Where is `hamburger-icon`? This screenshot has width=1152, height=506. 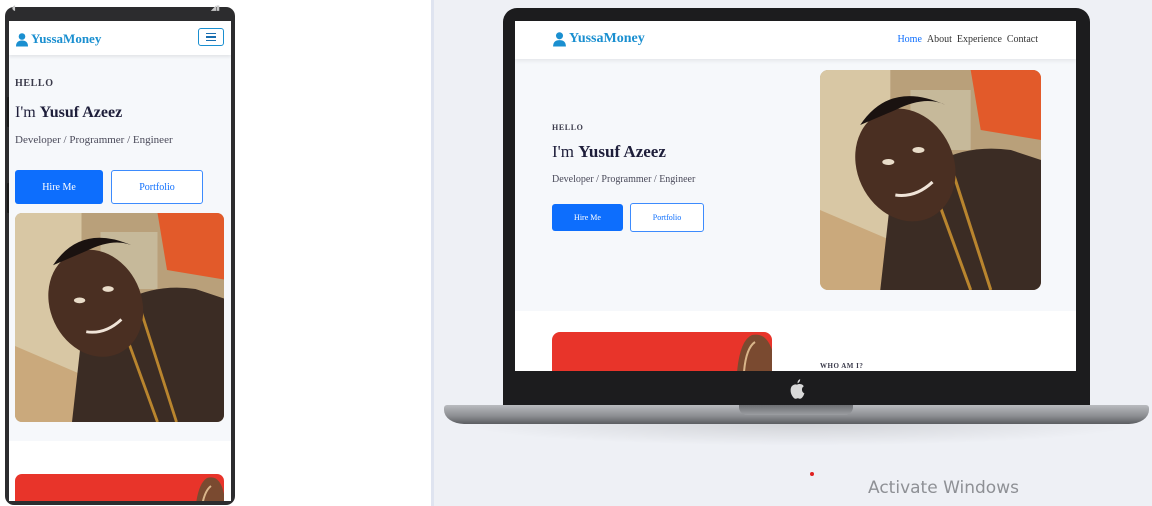 hamburger-icon is located at coordinates (211, 34).